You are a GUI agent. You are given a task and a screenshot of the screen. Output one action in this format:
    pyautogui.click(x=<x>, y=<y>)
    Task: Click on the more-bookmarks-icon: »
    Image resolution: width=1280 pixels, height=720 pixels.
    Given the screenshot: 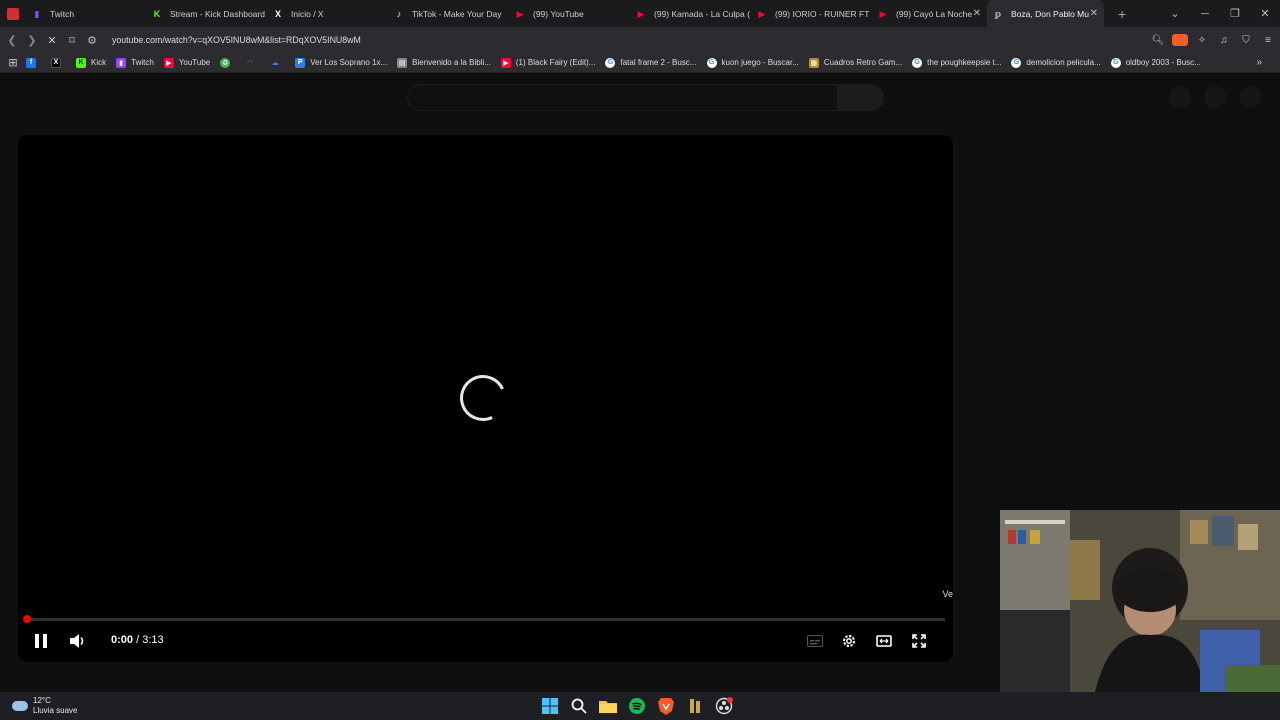 What is the action you would take?
    pyautogui.click(x=1259, y=62)
    